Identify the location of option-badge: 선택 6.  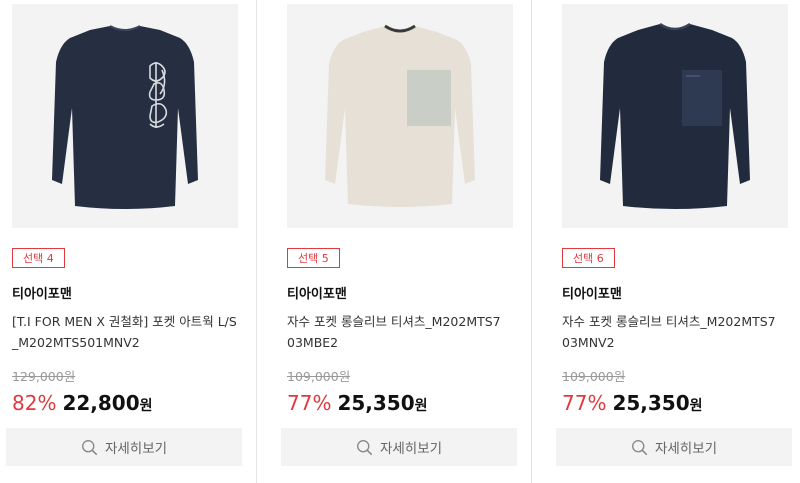
(588, 258).